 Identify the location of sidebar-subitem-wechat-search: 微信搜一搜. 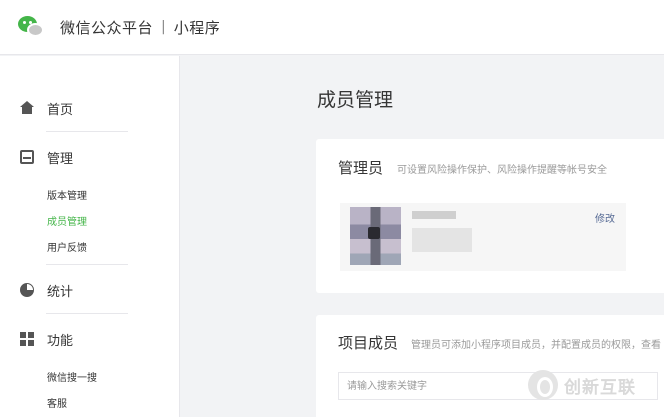
(72, 376).